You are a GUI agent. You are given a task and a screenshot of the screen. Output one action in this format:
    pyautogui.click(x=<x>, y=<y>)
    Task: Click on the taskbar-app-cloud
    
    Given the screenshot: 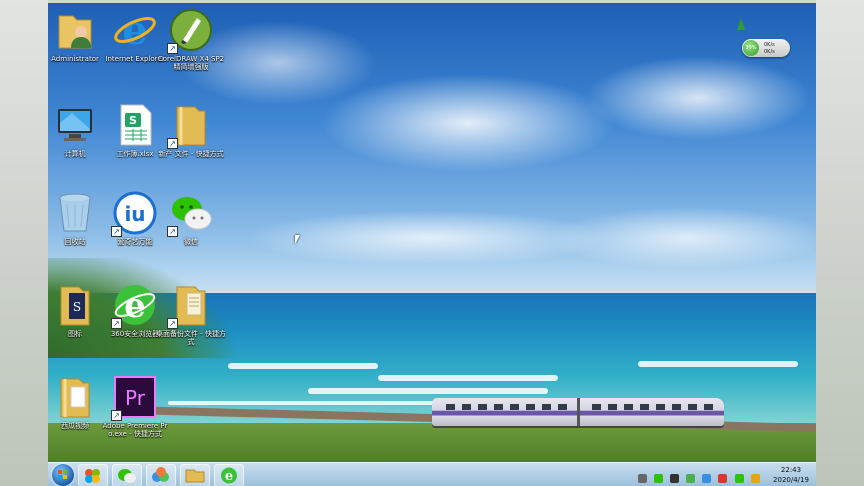 What is the action you would take?
    pyautogui.click(x=161, y=475)
    